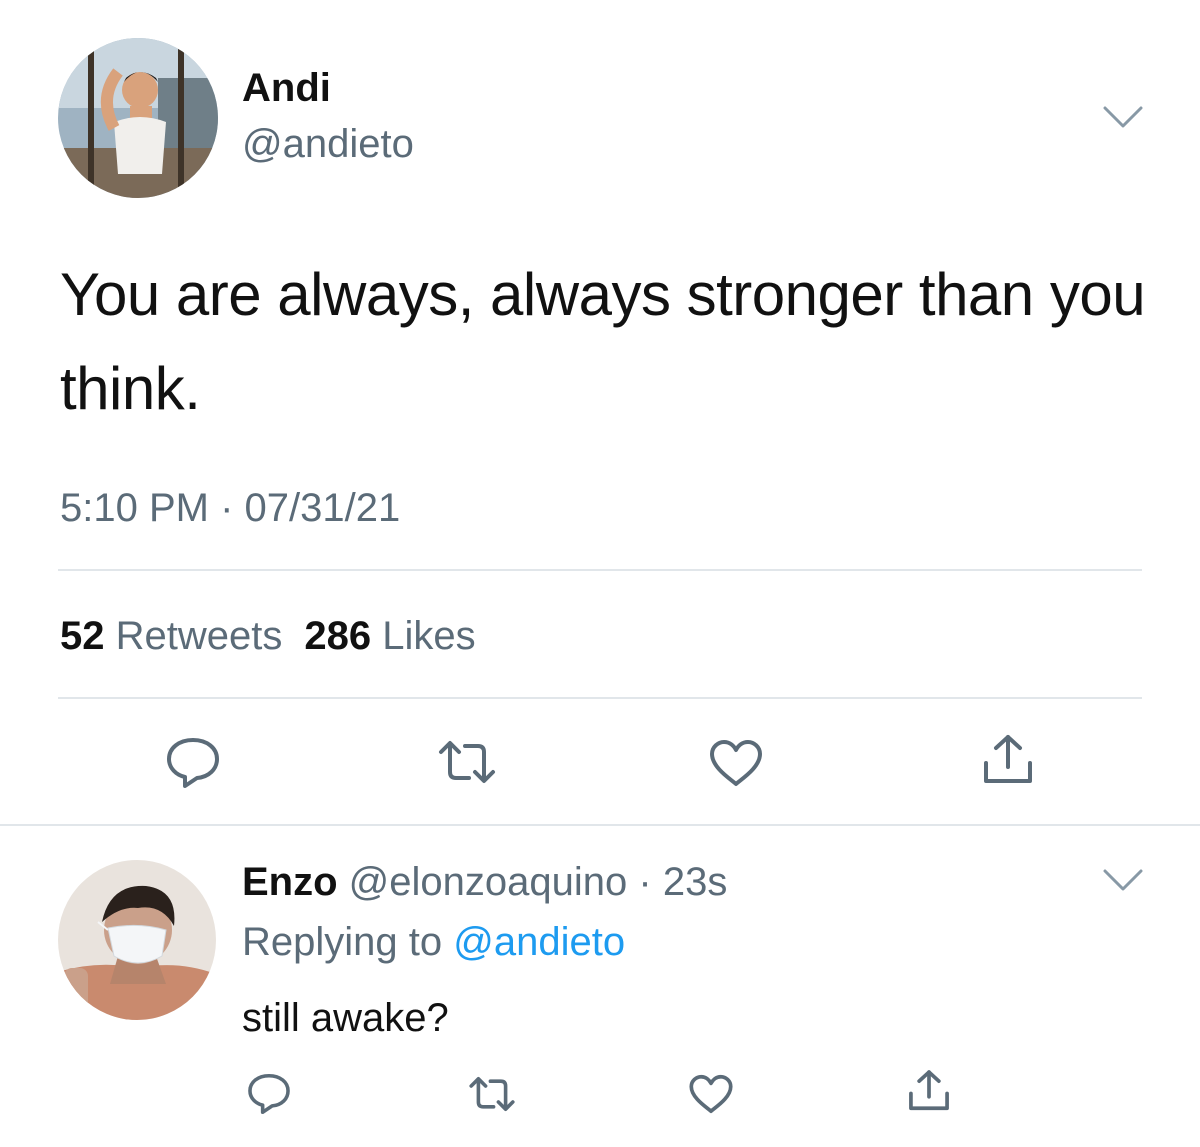 This screenshot has width=1200, height=1147. I want to click on reply-header: Enzo @elonzoaquino · 23s, so click(484, 882).